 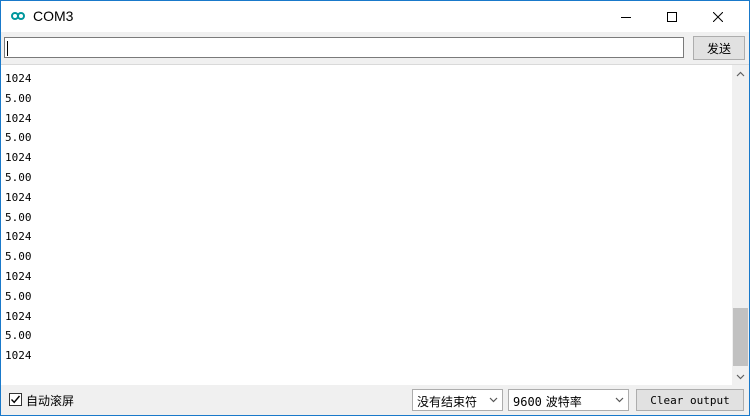 I want to click on scroll-down-button, so click(x=740, y=376).